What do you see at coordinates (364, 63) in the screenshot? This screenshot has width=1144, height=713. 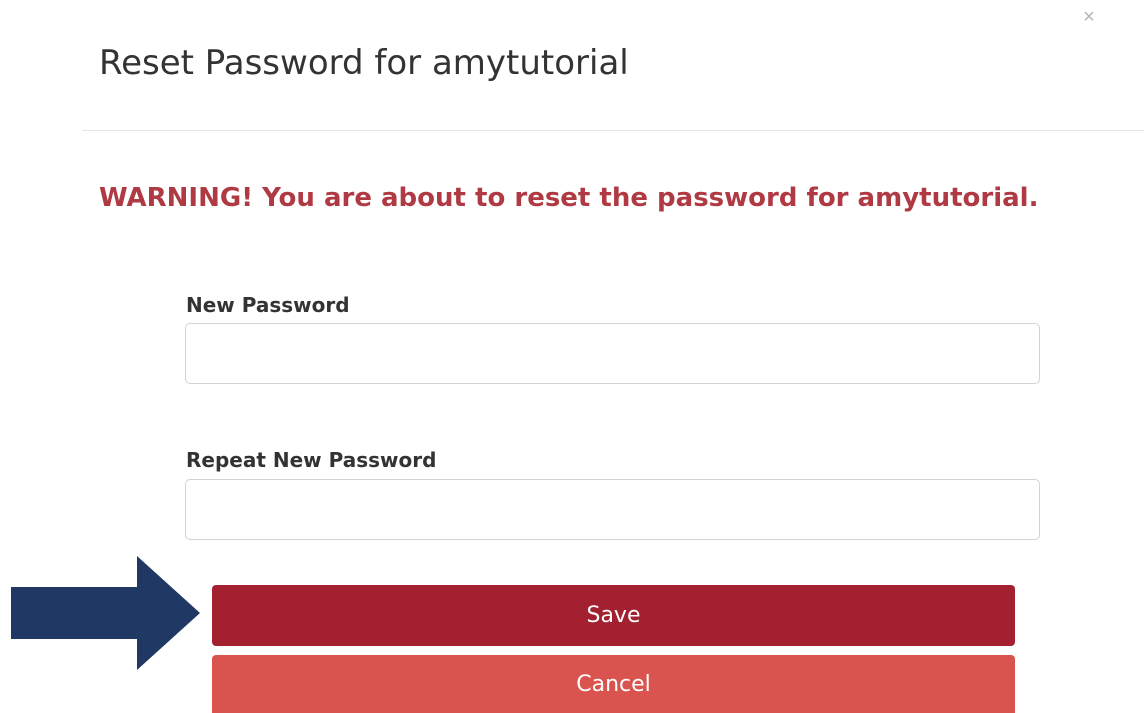 I see `dialog-title: Reset Password for amytutorial` at bounding box center [364, 63].